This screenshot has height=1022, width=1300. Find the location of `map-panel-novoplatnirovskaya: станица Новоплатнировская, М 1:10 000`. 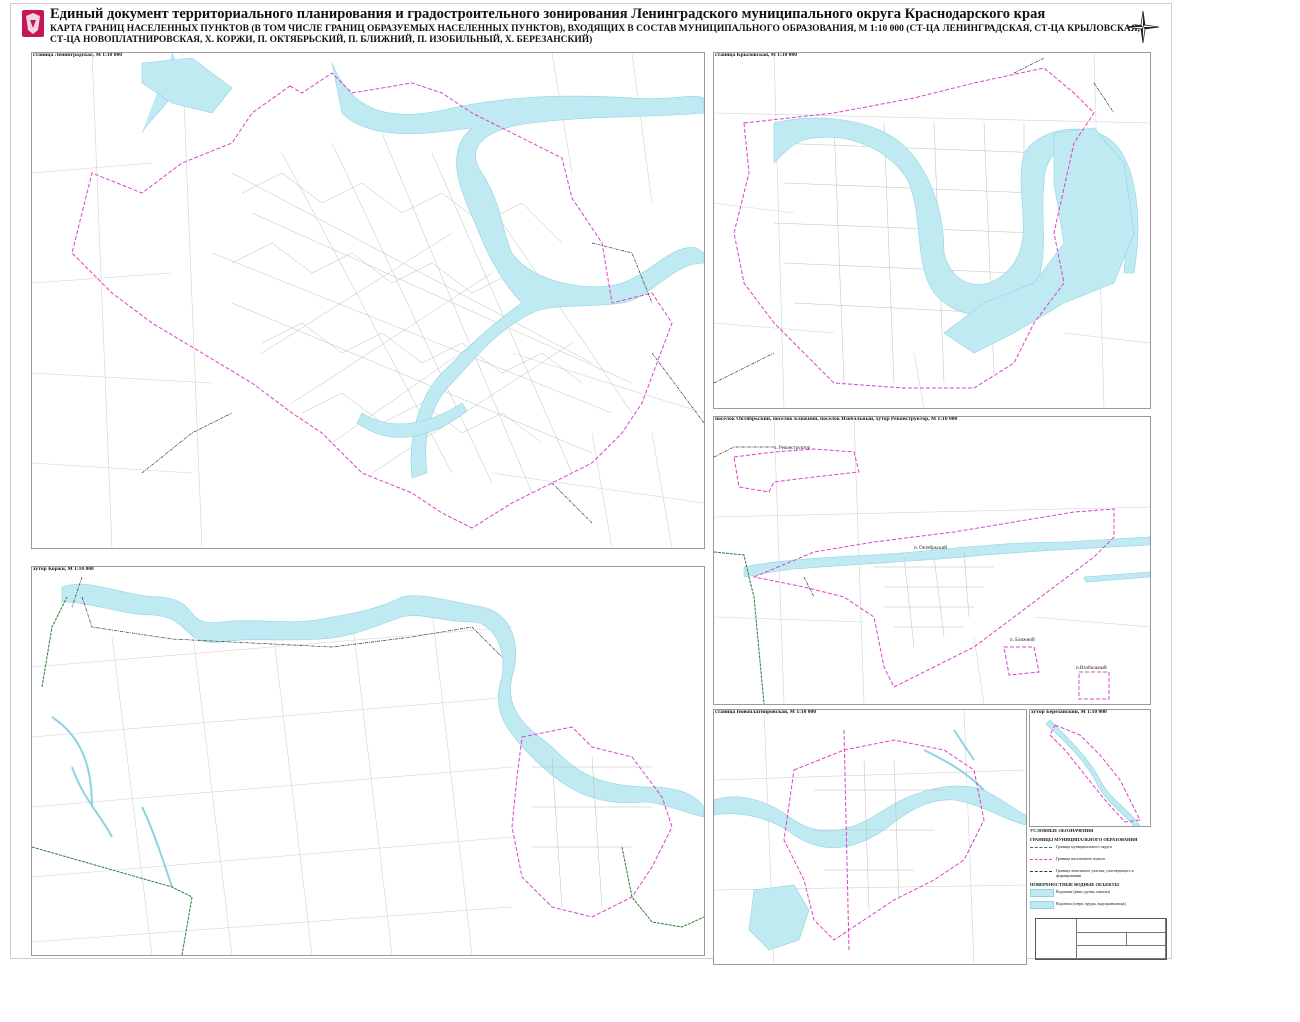

map-panel-novoplatnirovskaya: станица Новоплатнировская, М 1:10 000 is located at coordinates (870, 837).